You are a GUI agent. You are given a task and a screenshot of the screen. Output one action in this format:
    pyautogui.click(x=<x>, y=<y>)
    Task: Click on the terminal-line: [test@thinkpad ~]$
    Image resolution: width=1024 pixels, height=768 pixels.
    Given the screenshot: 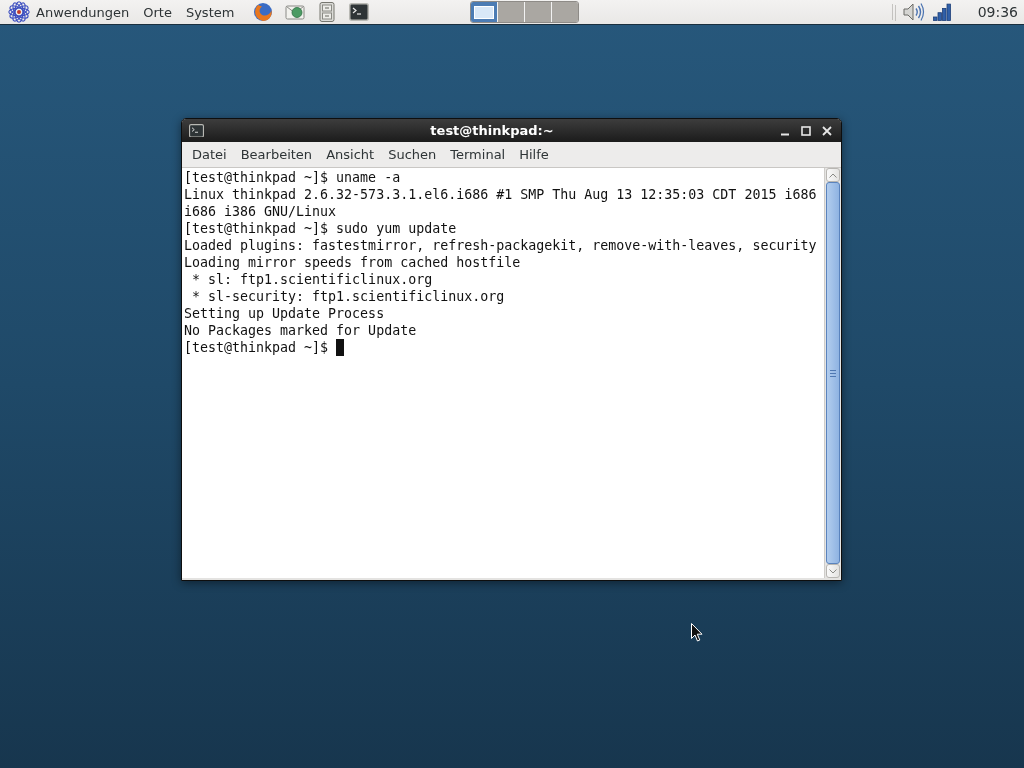 What is the action you would take?
    pyautogui.click(x=256, y=347)
    